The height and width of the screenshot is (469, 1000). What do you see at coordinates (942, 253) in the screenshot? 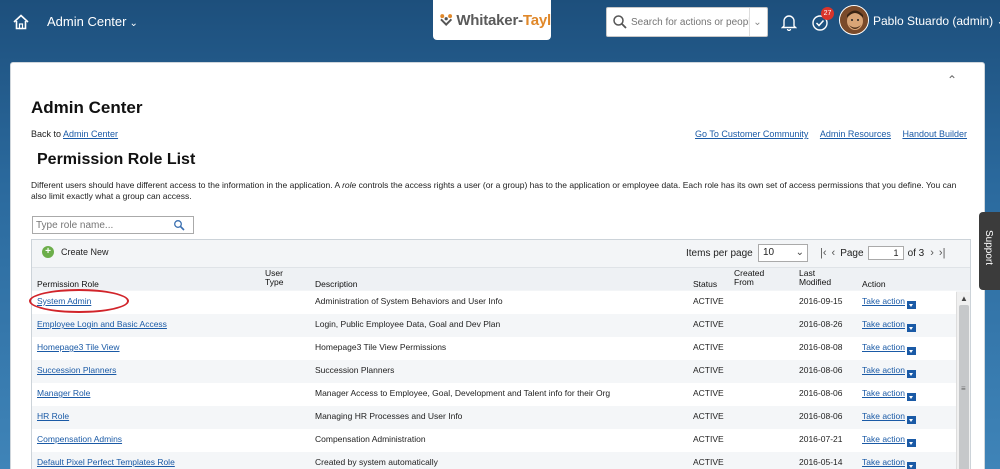
I see `last-page-icon: ›|` at bounding box center [942, 253].